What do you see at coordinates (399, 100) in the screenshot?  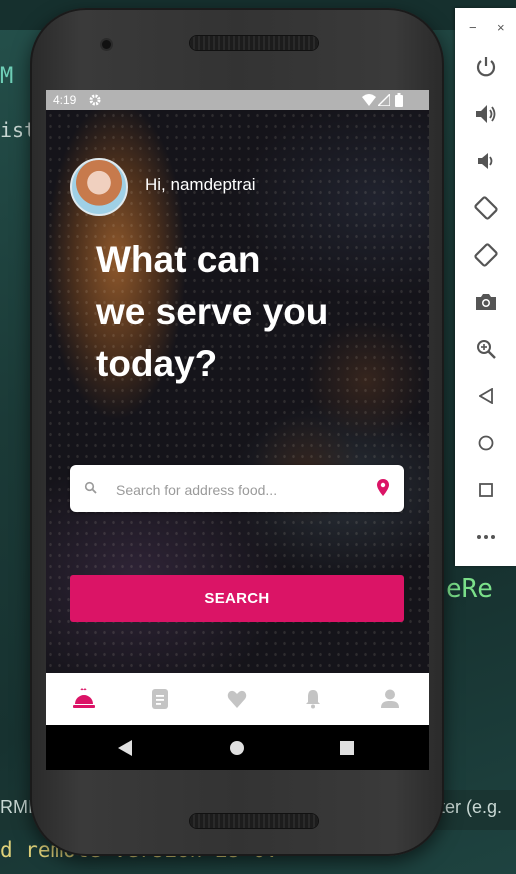 I see `battery-icon` at bounding box center [399, 100].